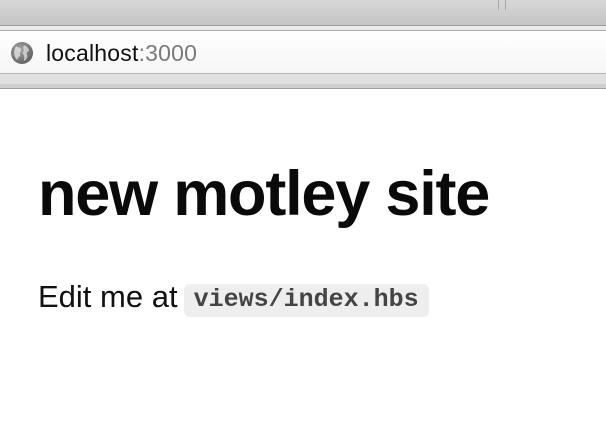  I want to click on url-host: localhost, so click(92, 53).